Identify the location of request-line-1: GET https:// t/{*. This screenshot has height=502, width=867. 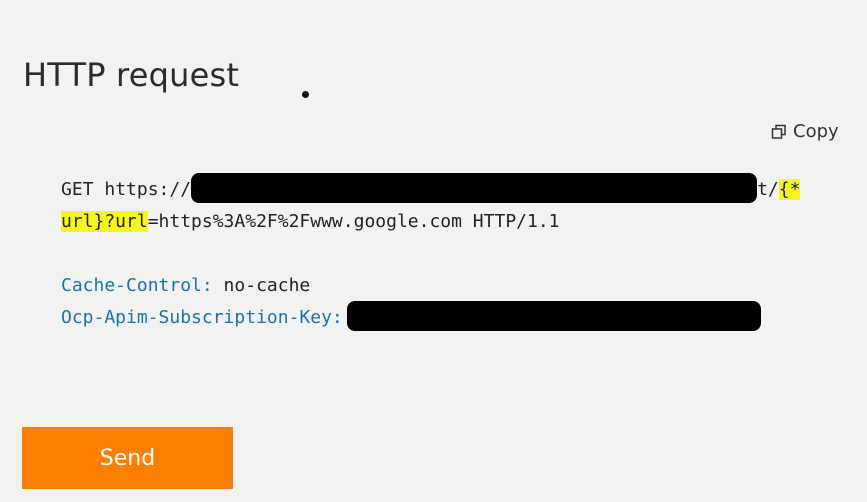
(431, 189).